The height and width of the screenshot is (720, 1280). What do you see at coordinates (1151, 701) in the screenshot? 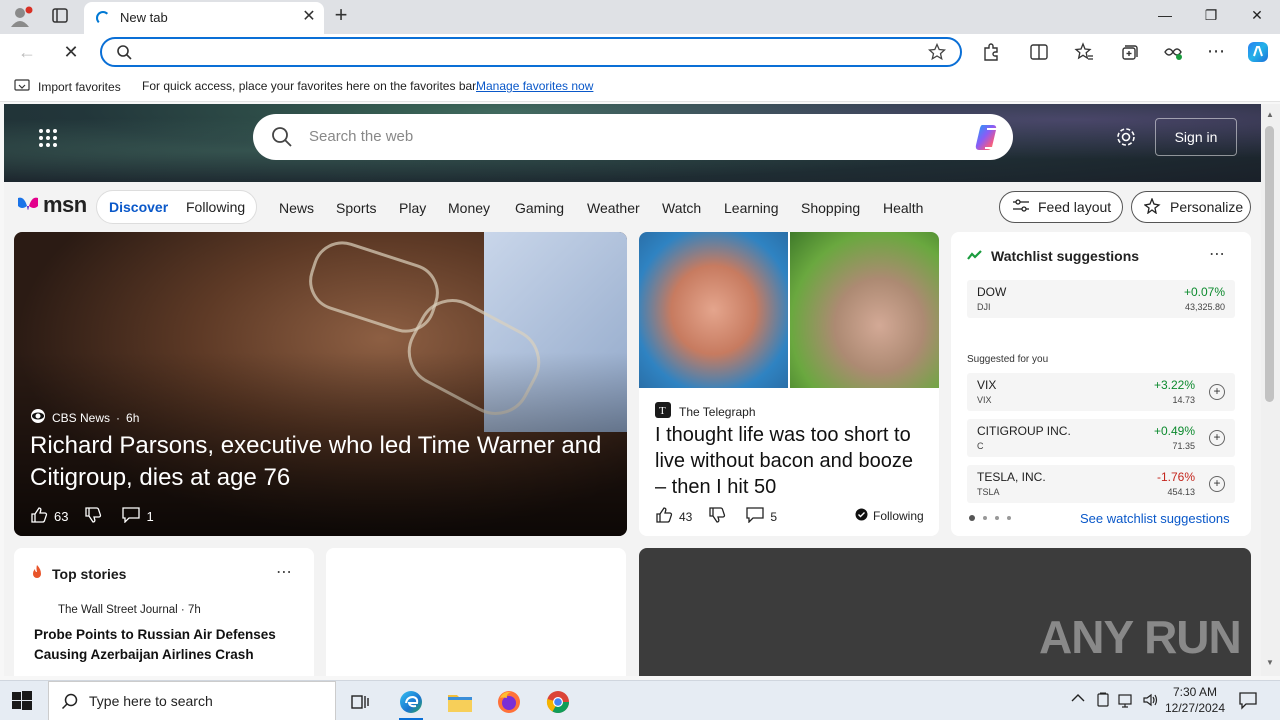
I see `volume-icon` at bounding box center [1151, 701].